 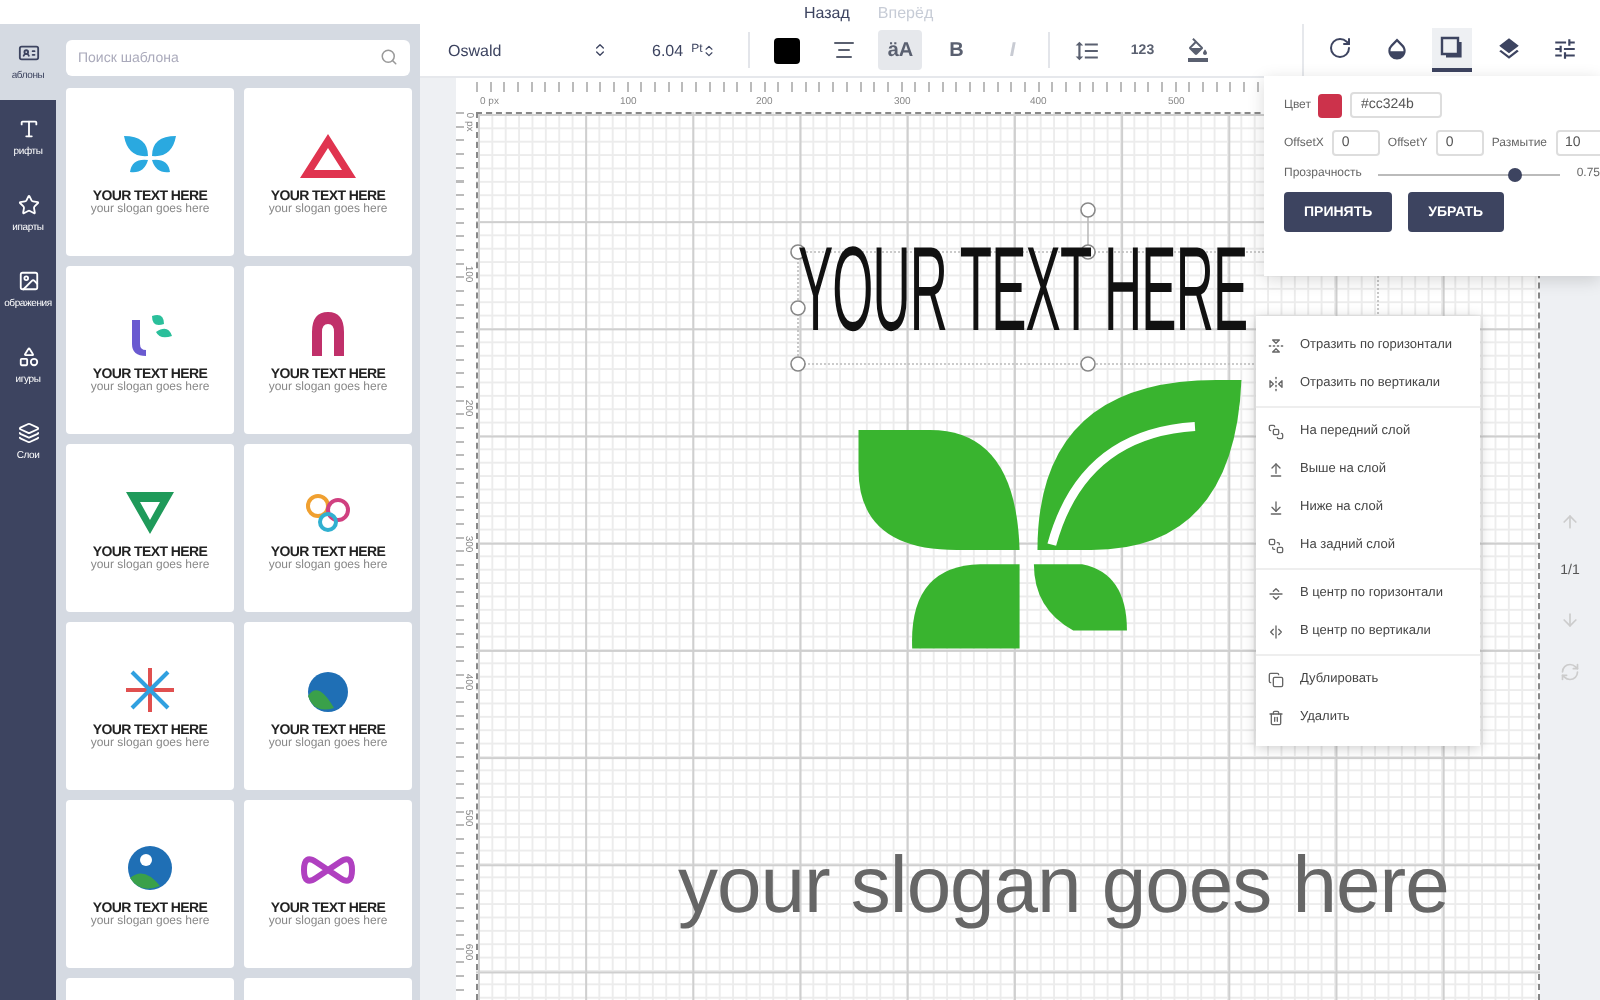 What do you see at coordinates (28, 205) in the screenshot?
I see `star-icon` at bounding box center [28, 205].